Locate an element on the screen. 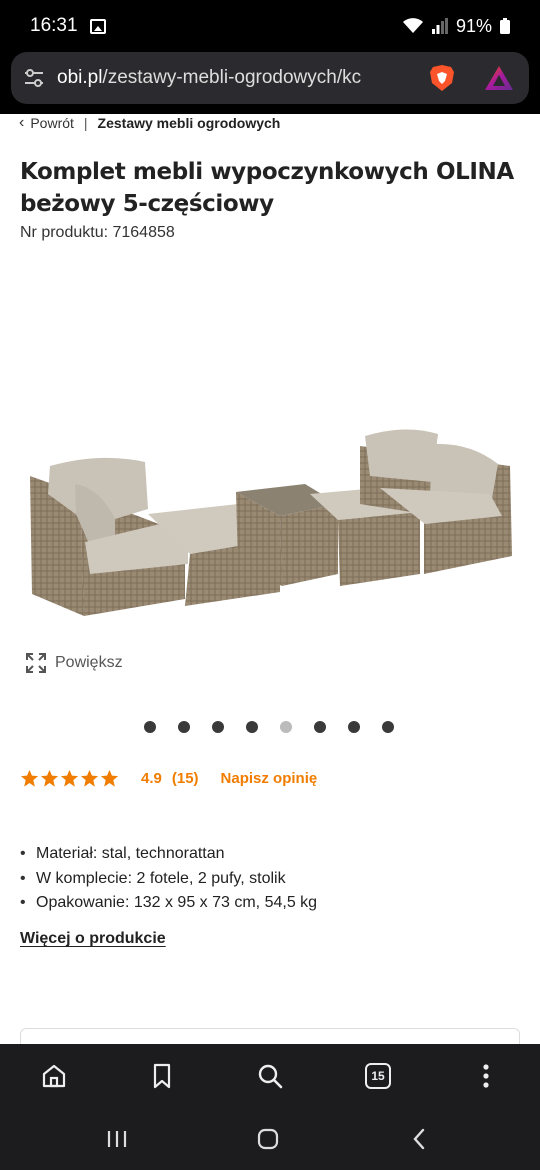 This screenshot has height=1170, width=540. feature-item: • W komplecie: 2 fotele, 2 pufy, stolik is located at coordinates (168, 879).